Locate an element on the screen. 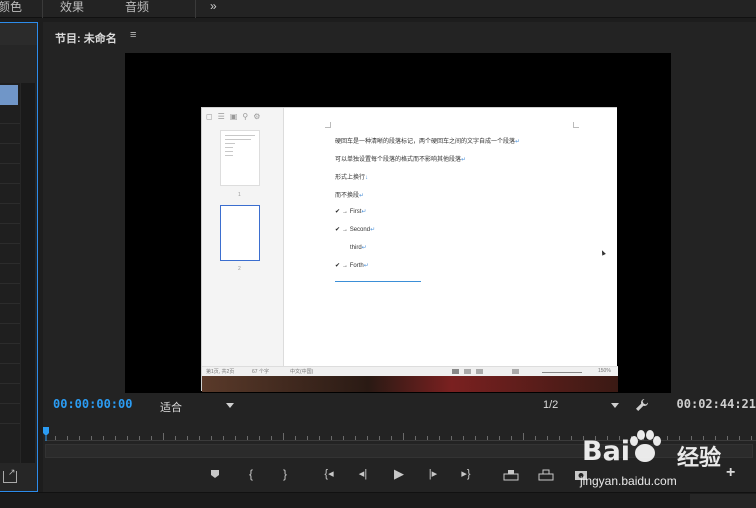  panel-block is located at coordinates (723, 501).